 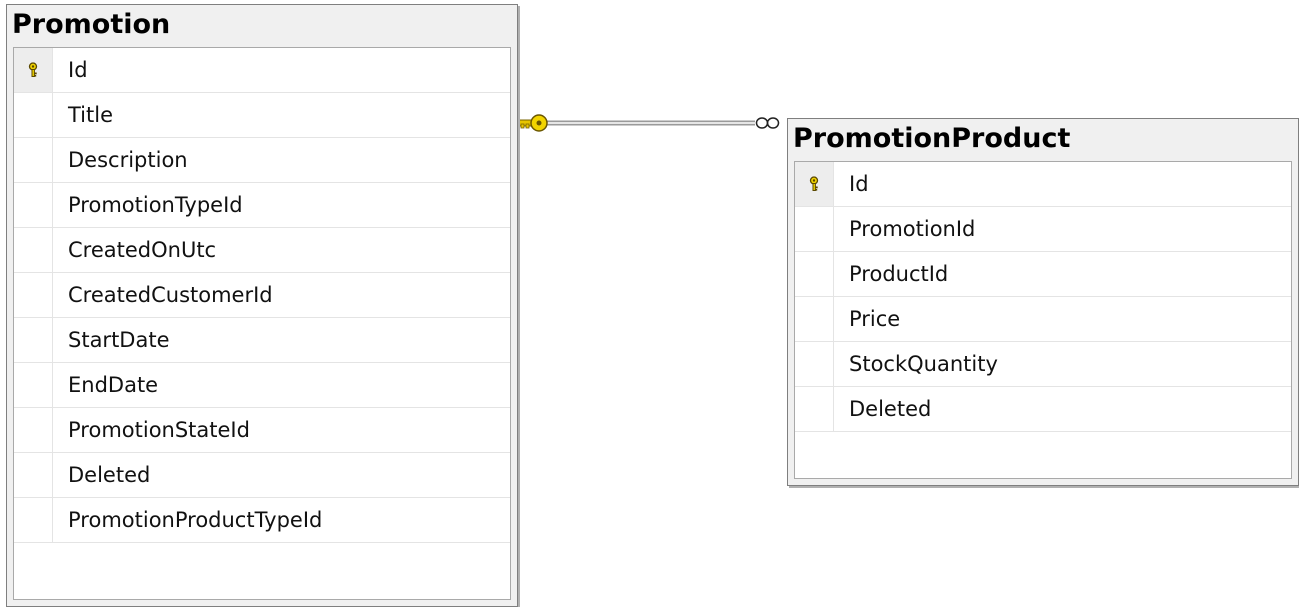 What do you see at coordinates (195, 520) in the screenshot?
I see `field-name: PromotionProductTypeId` at bounding box center [195, 520].